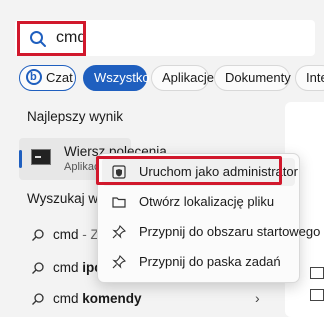 This screenshot has height=317, width=324. What do you see at coordinates (144, 299) in the screenshot?
I see `web-search-item: cmd komendy ›` at bounding box center [144, 299].